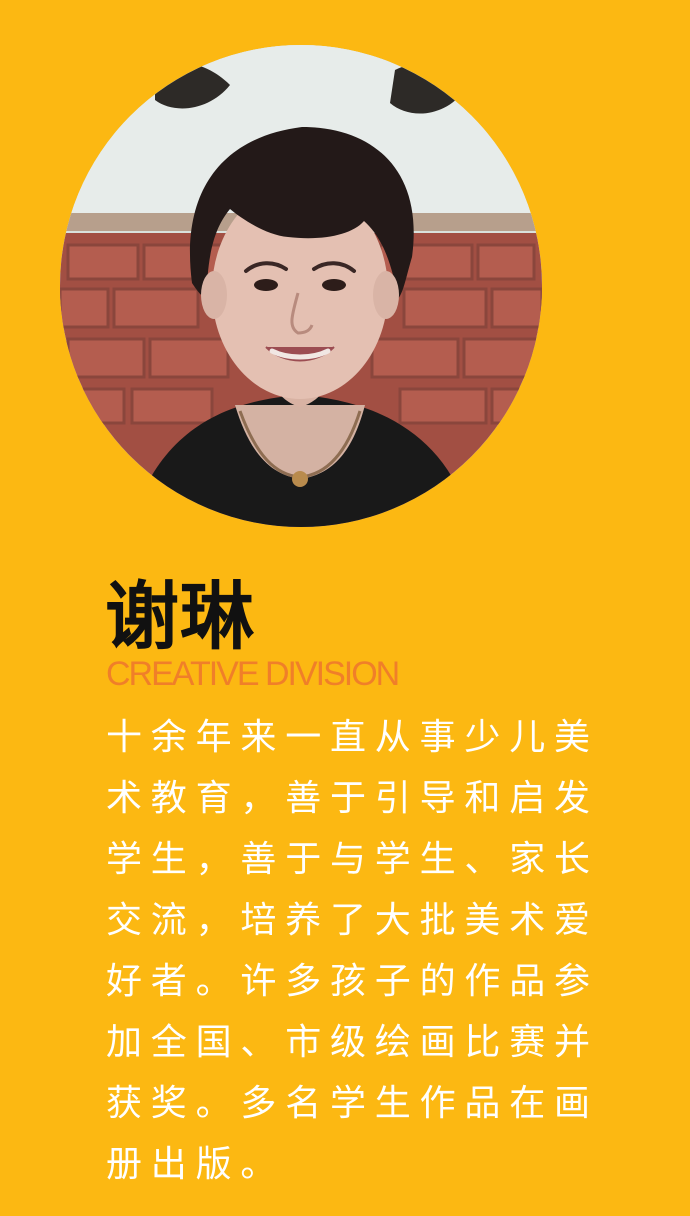 This screenshot has height=1216, width=690. I want to click on bio-line: 册出版。, so click(196, 1164).